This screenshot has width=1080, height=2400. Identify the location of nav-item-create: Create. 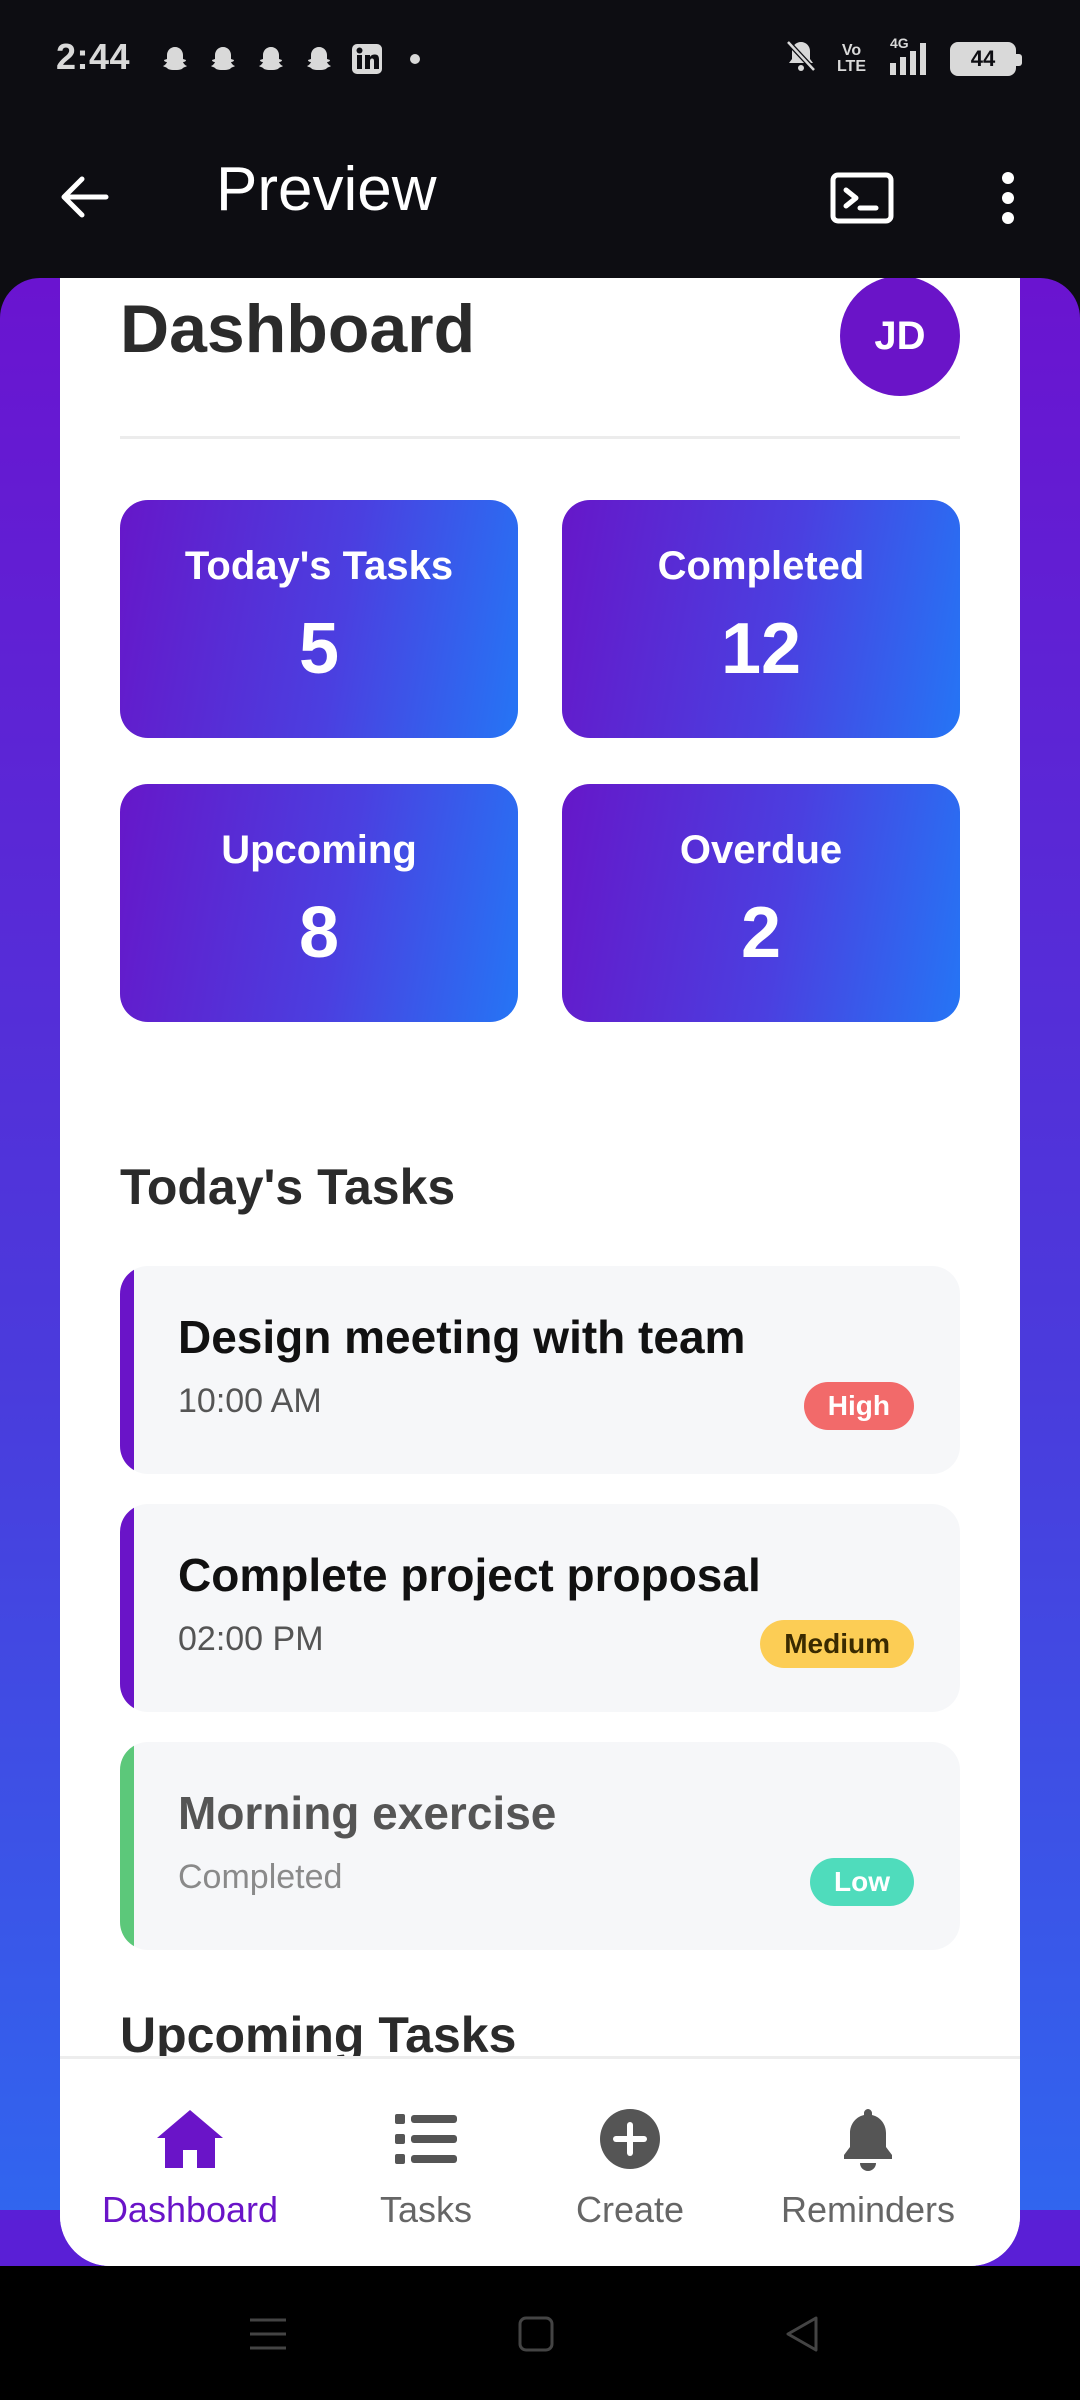
(630, 2162).